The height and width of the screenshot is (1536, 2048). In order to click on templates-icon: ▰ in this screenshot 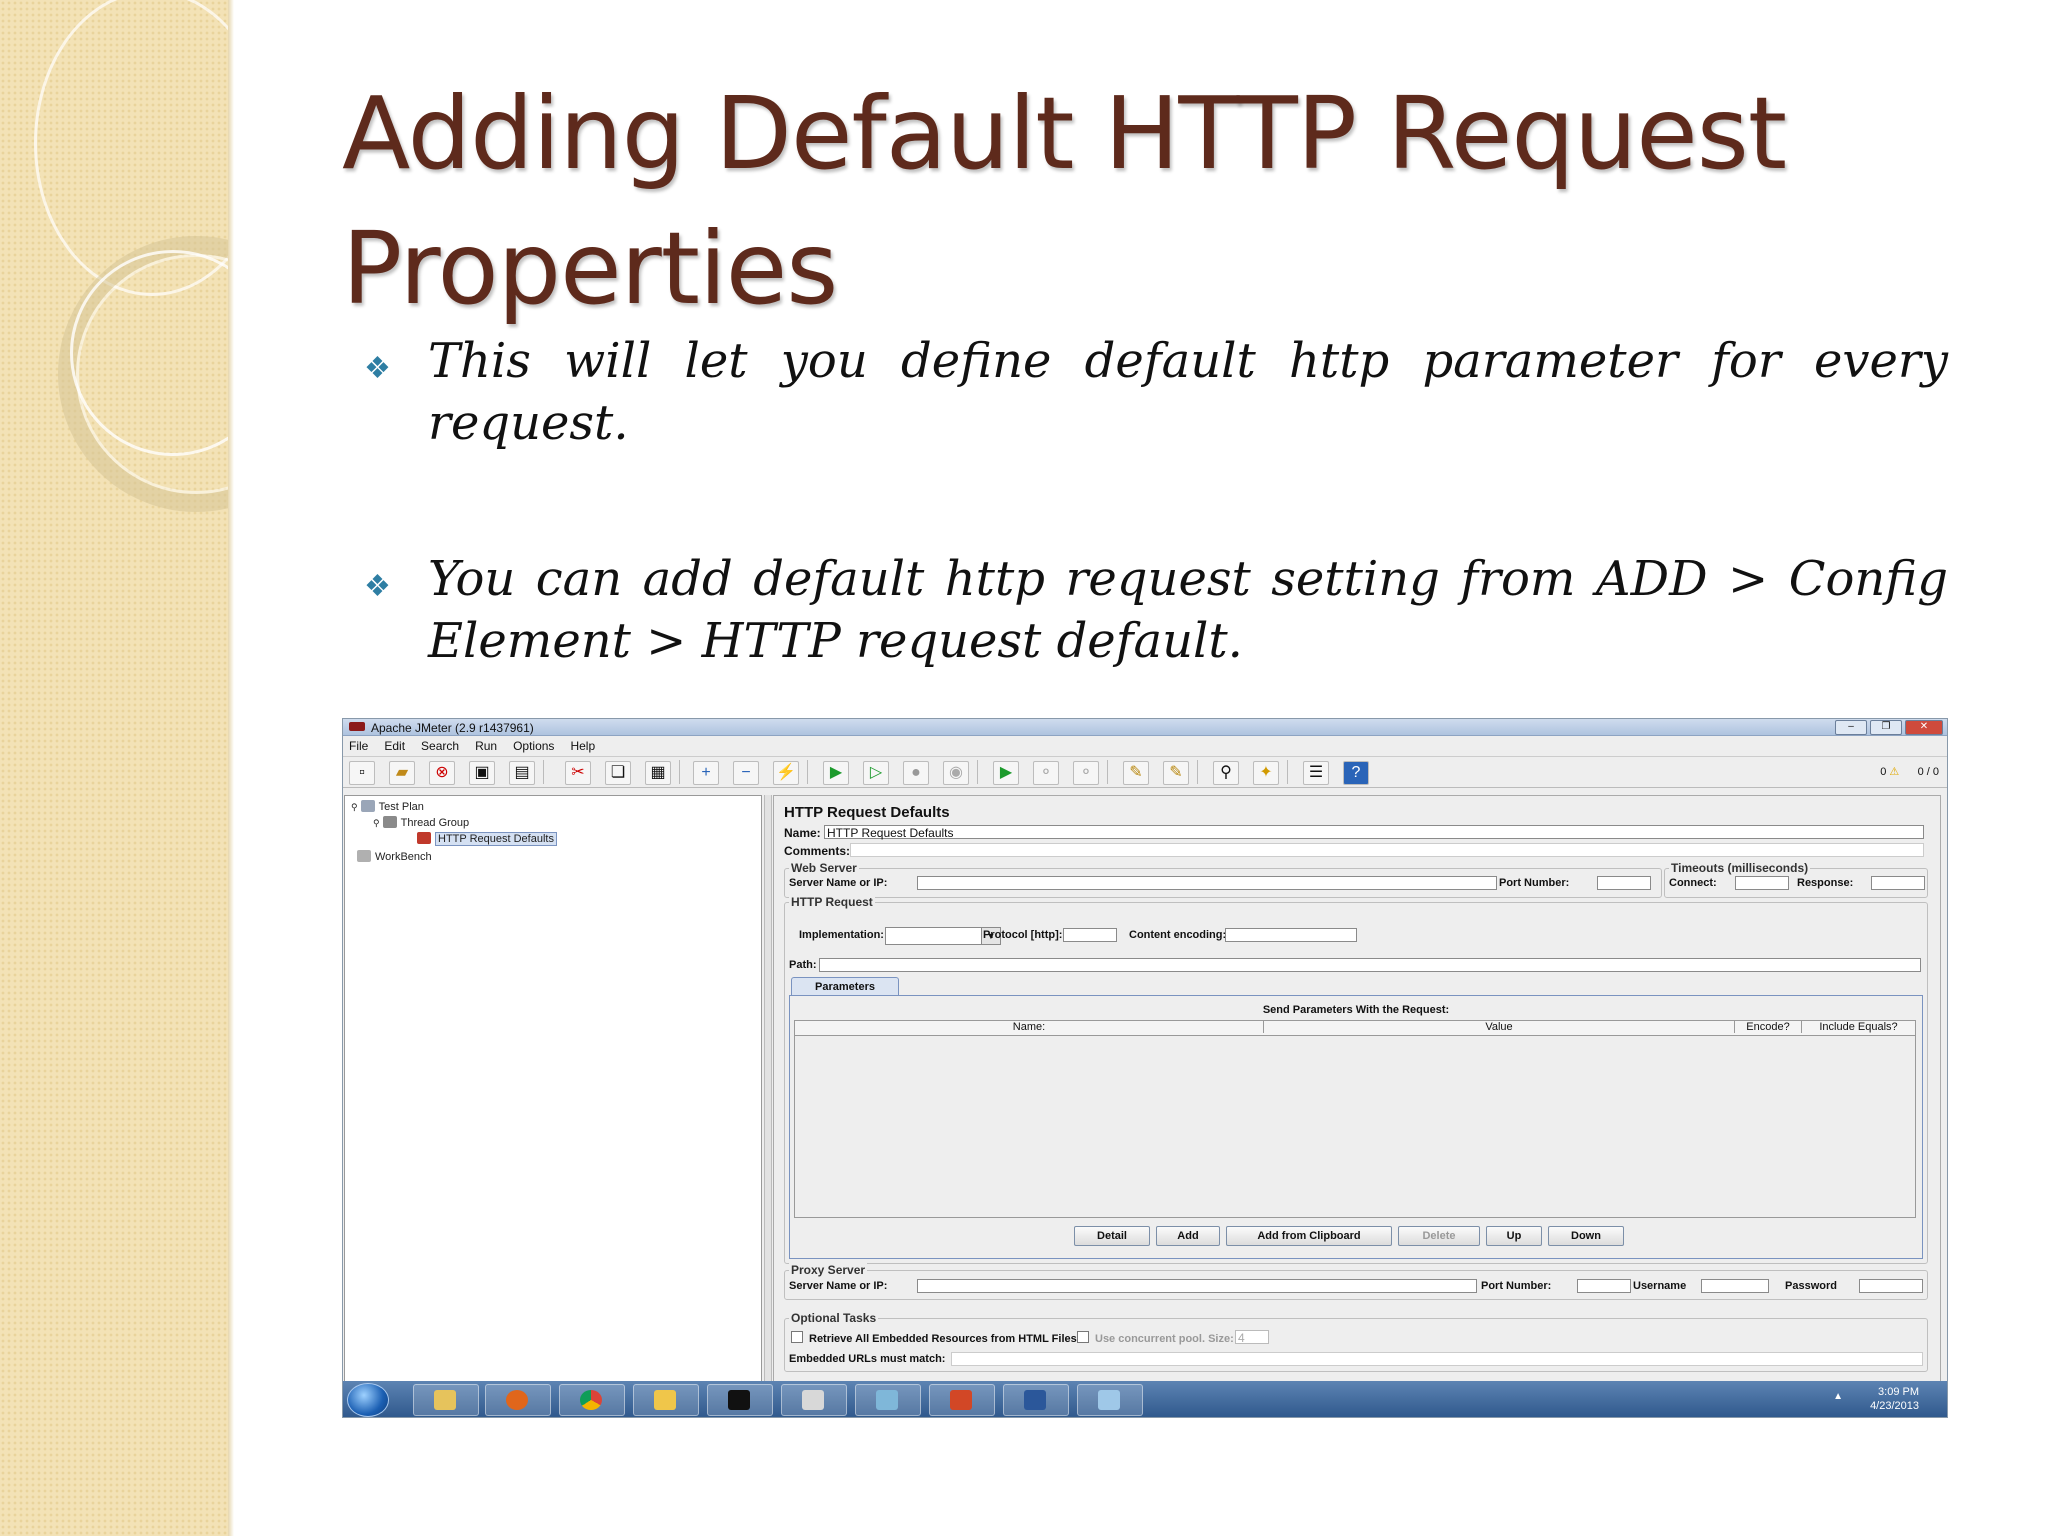, I will do `click(402, 773)`.